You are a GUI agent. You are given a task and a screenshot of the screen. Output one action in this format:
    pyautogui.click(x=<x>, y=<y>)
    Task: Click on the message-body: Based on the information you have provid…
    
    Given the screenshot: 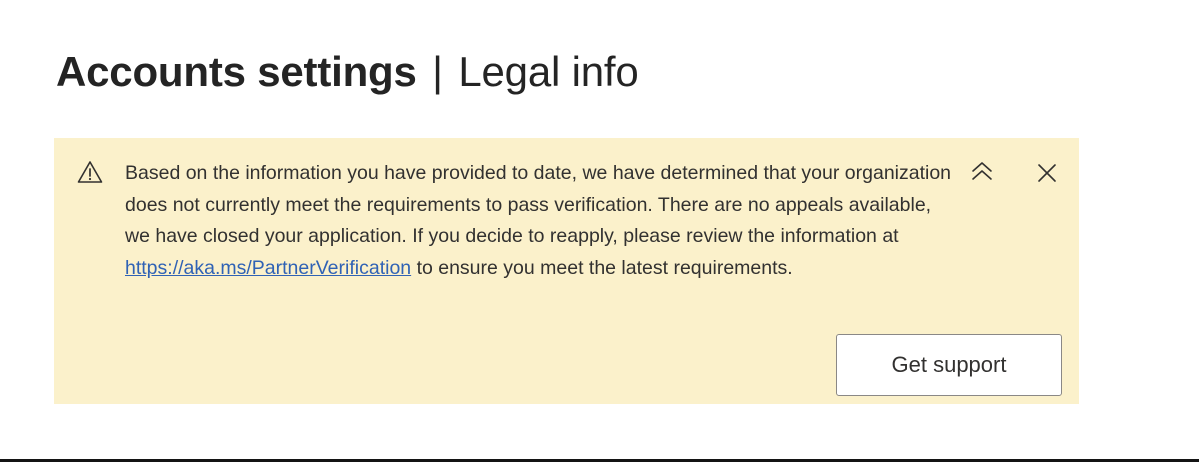 What is the action you would take?
    pyautogui.click(x=538, y=204)
    